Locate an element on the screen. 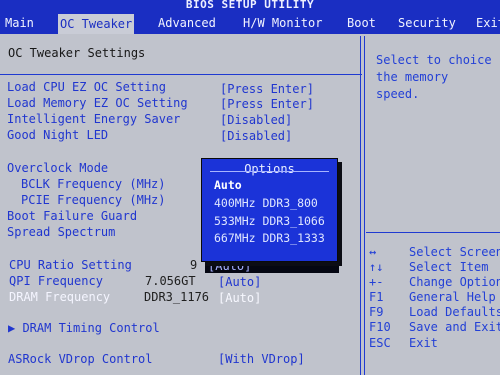  asrock-vdrop-control-value: [With VDrop] is located at coordinates (261, 359).